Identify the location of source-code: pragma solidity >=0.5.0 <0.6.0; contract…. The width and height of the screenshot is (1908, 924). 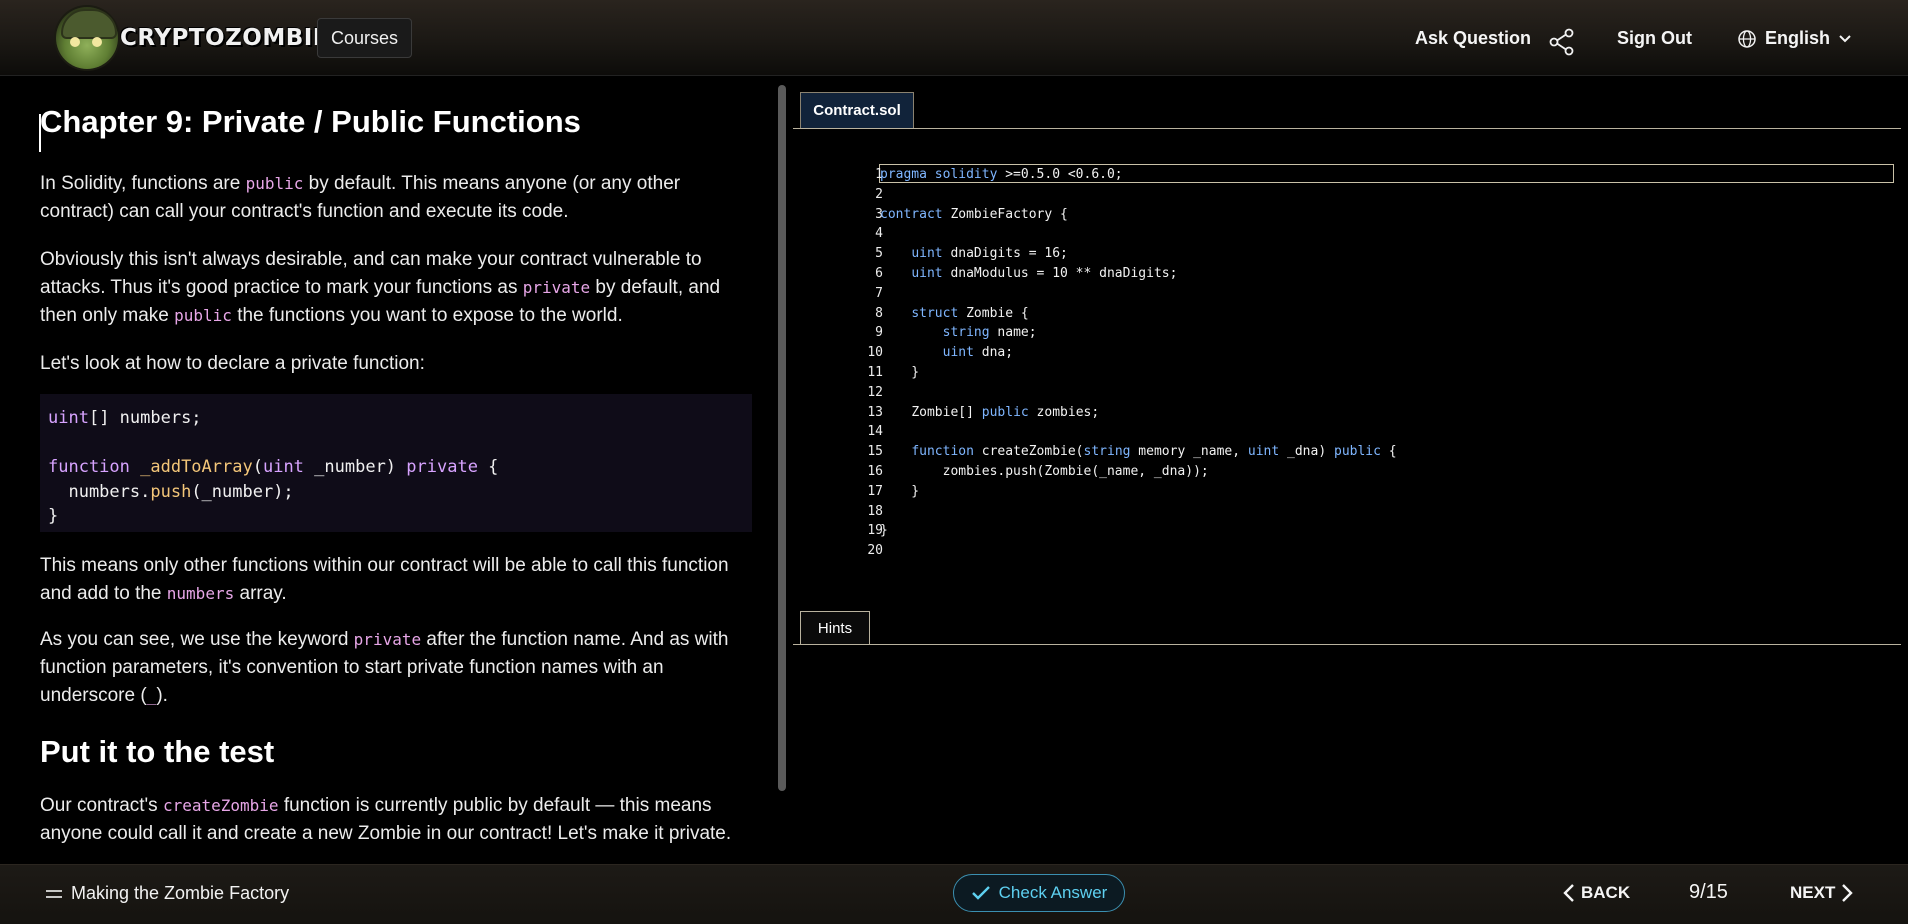
(1138, 363).